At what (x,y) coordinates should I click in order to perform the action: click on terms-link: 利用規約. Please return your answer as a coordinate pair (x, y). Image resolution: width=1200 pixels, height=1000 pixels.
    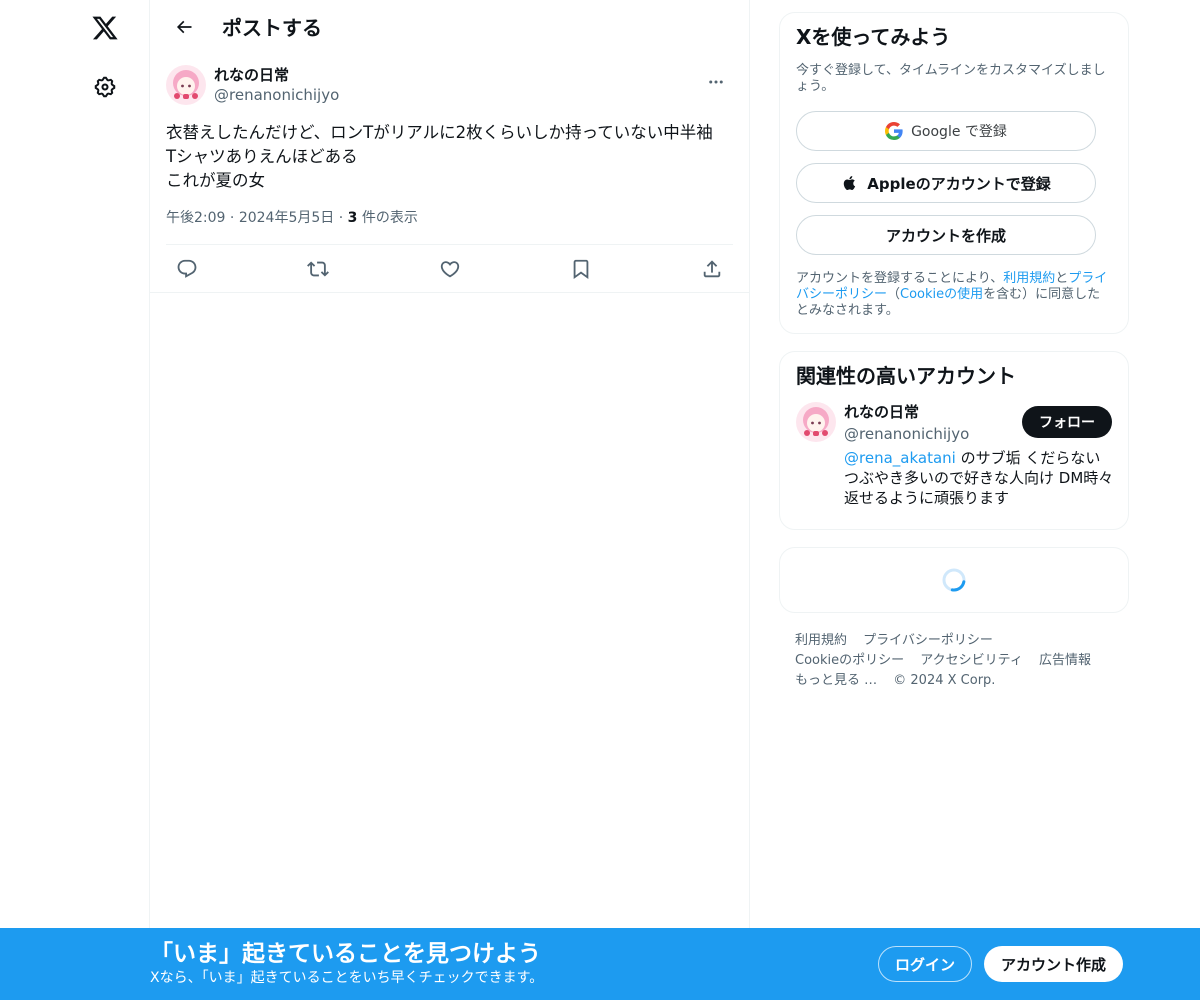
    Looking at the image, I should click on (1029, 278).